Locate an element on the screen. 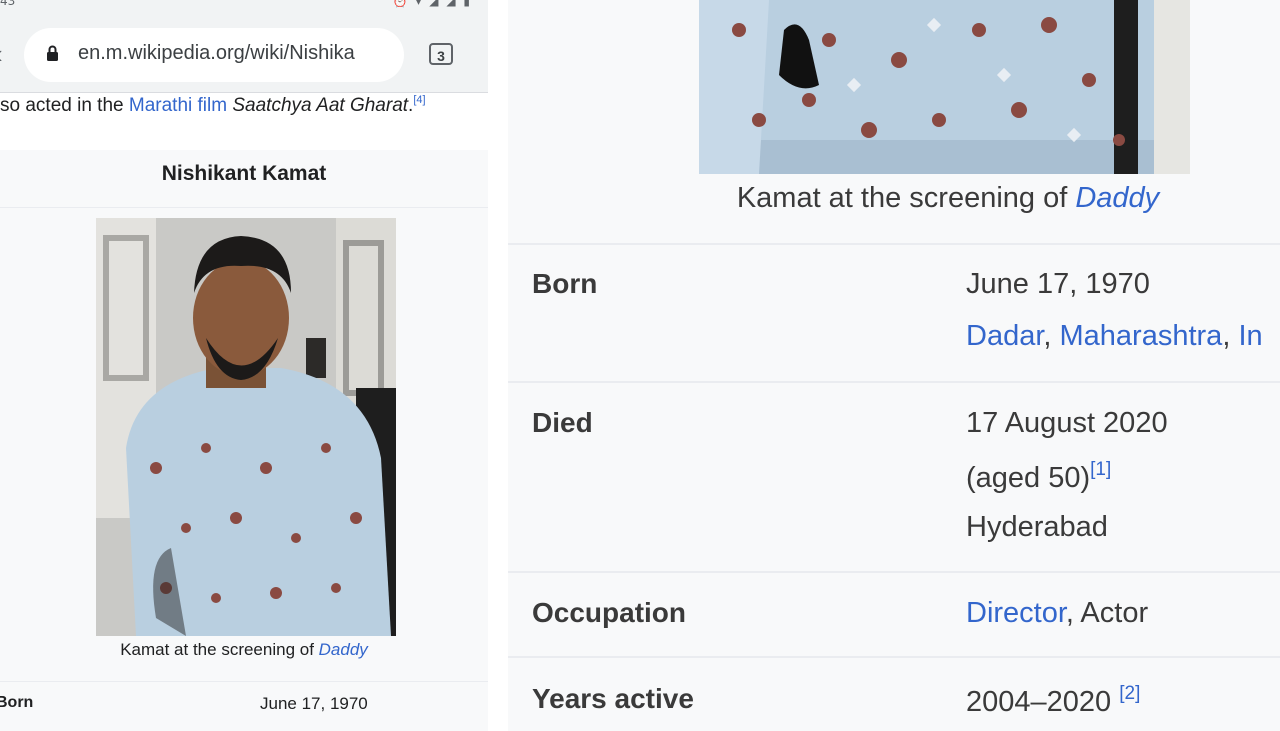  toolbar-divider is located at coordinates (244, 92).